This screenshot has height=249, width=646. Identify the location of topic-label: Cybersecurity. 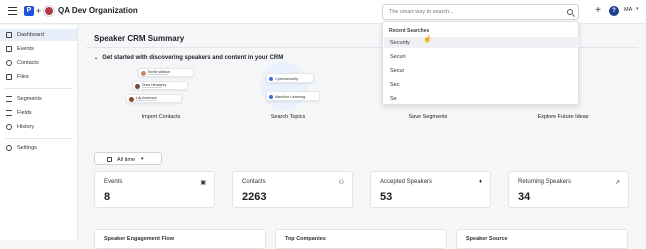
(287, 79).